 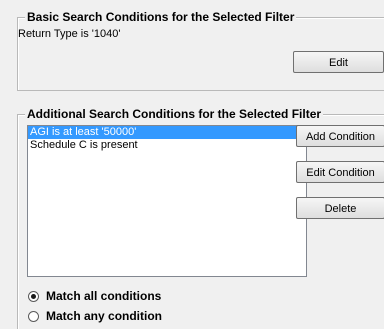 I want to click on radio-checked-icon, so click(x=33, y=296).